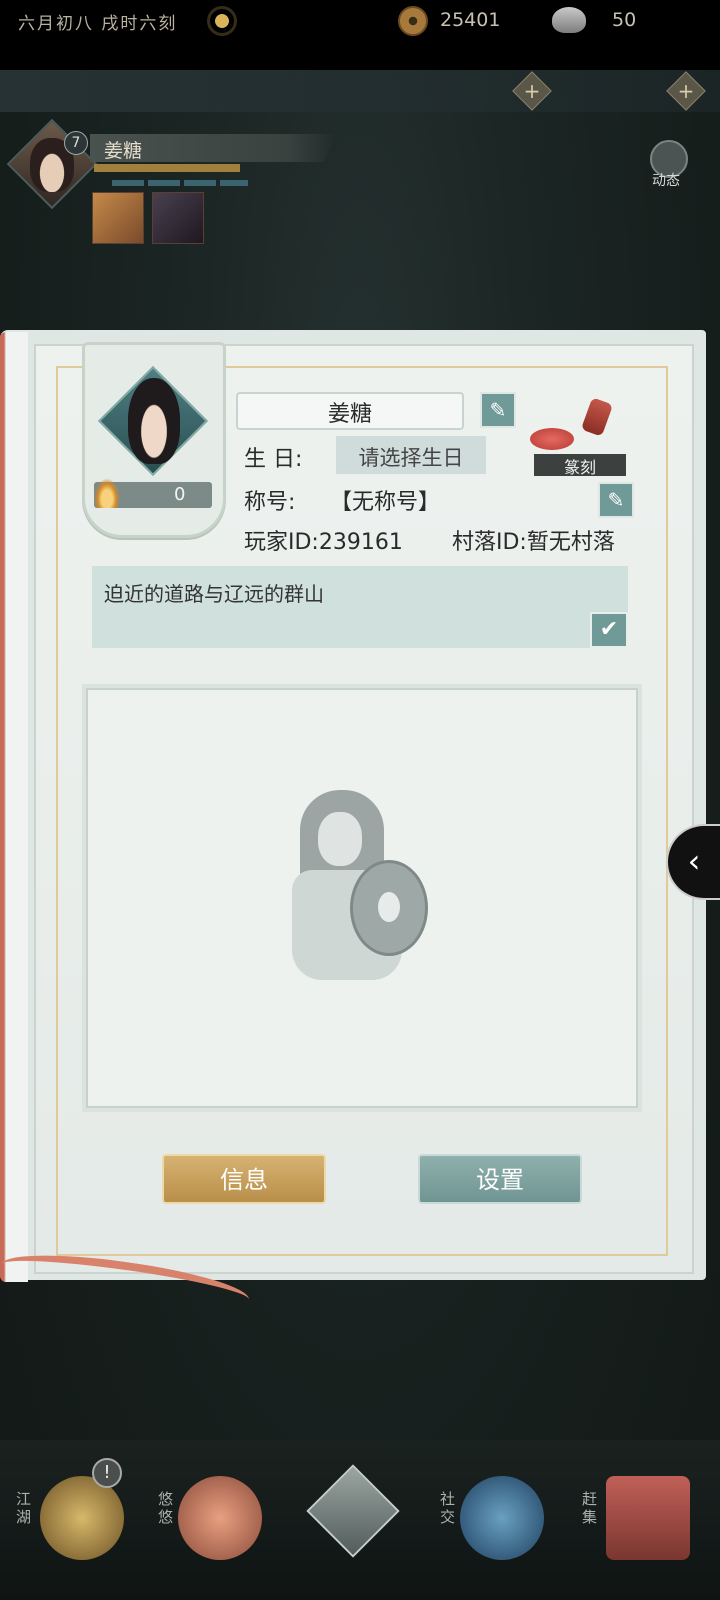 Image resolution: width=720 pixels, height=1600 pixels. What do you see at coordinates (107, 1473) in the screenshot?
I see `alert-icon: !` at bounding box center [107, 1473].